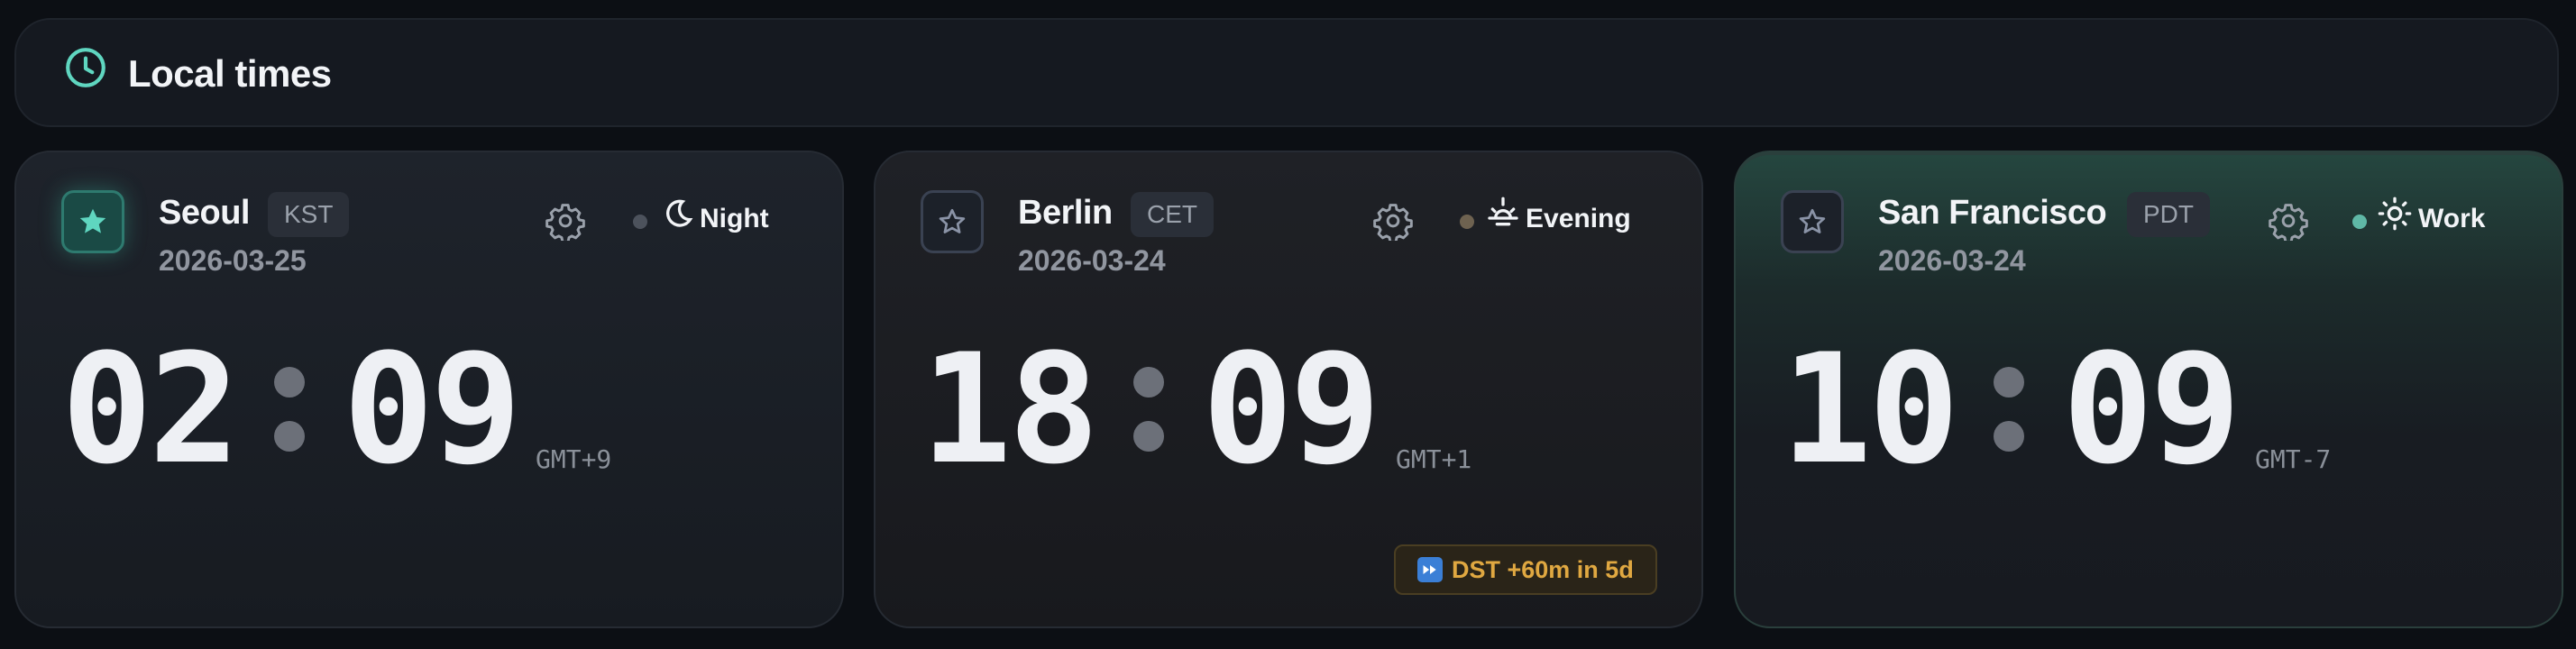 This screenshot has width=2576, height=649. What do you see at coordinates (574, 459) in the screenshot?
I see `gmt-offset: GMT+9` at bounding box center [574, 459].